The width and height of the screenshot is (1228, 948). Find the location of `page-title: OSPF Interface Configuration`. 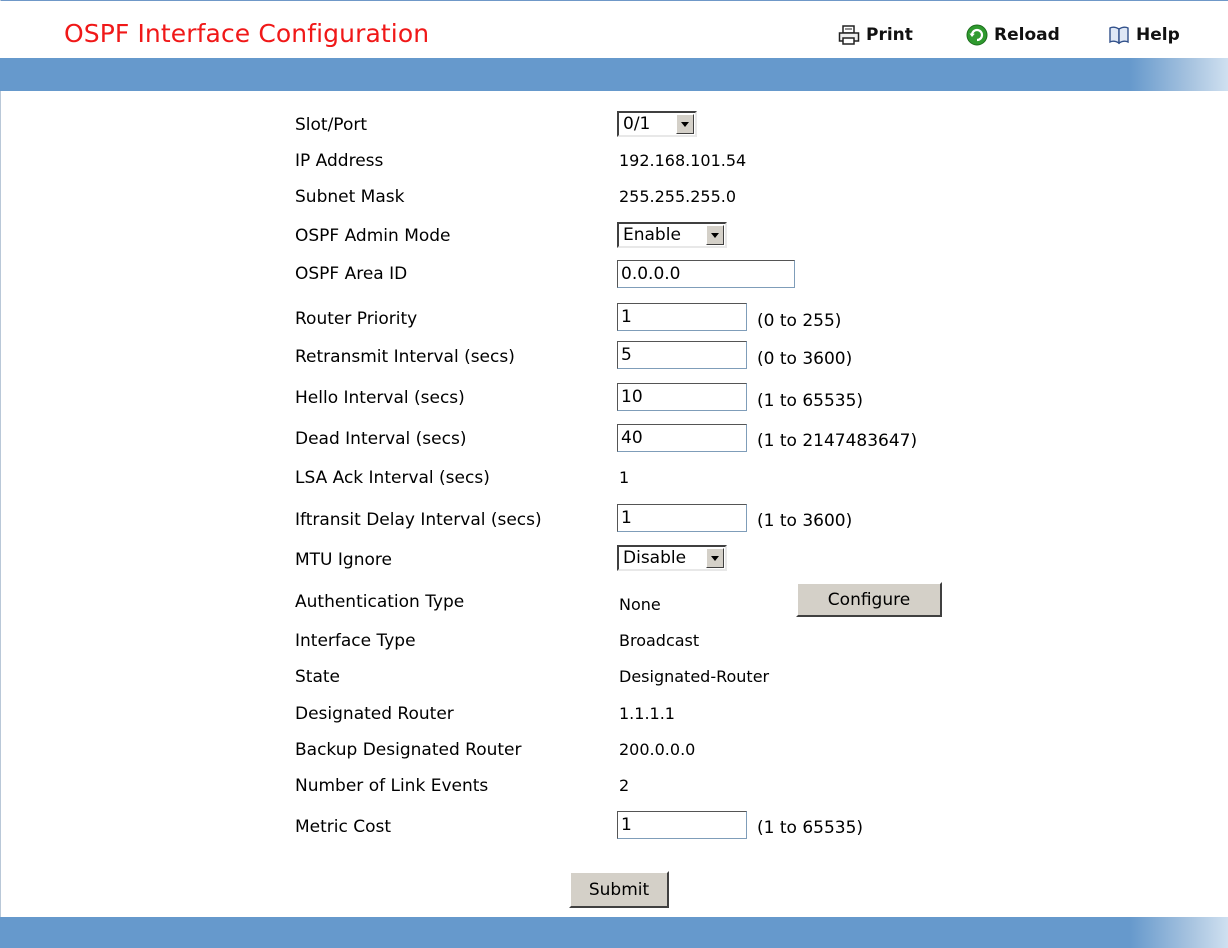

page-title: OSPF Interface Configuration is located at coordinates (247, 33).